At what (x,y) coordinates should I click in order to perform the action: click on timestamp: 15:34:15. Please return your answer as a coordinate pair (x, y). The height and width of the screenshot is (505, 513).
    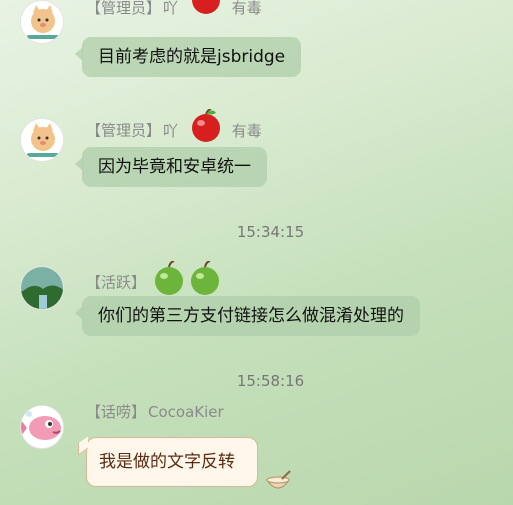
    Looking at the image, I should click on (270, 232).